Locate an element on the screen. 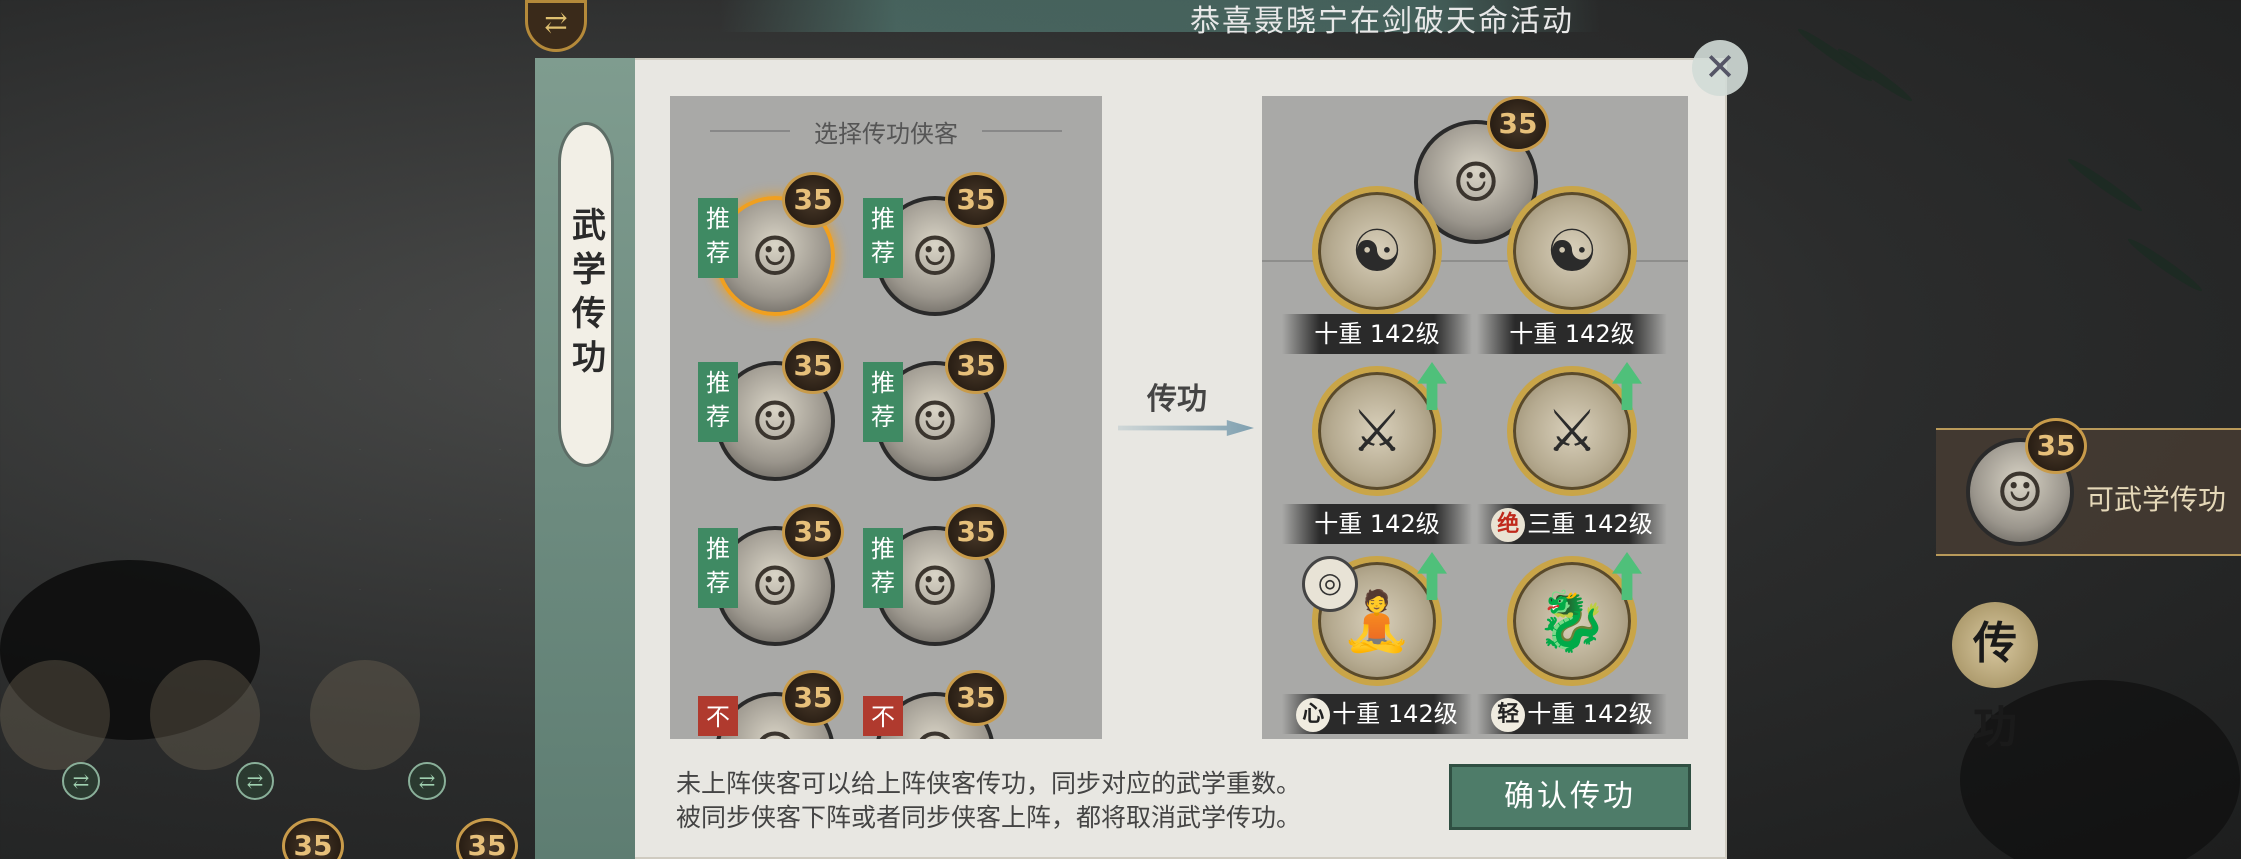 The height and width of the screenshot is (859, 2241). info-line: 未上阵侠客可以给上阵侠客传功，同步对应的武学重数。 is located at coordinates (989, 783).